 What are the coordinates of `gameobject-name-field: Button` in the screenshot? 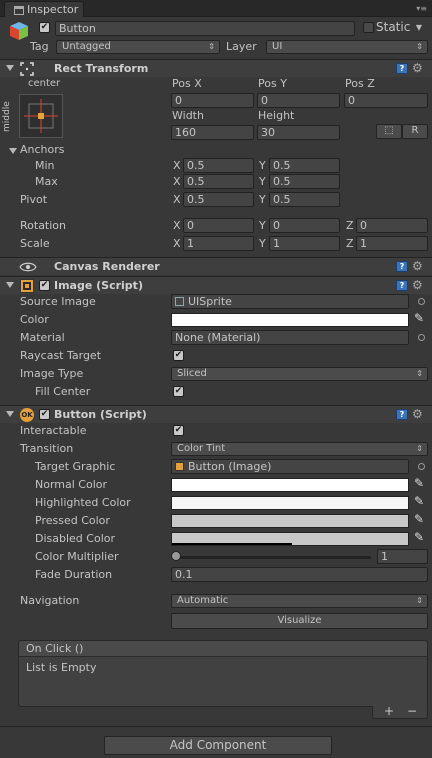 It's located at (205, 28).